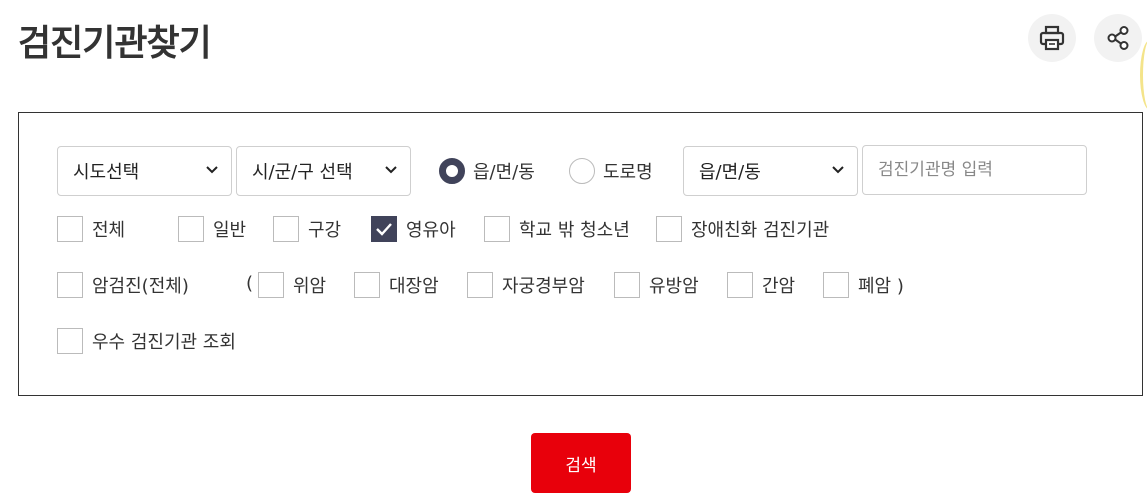 Image resolution: width=1147 pixels, height=498 pixels. I want to click on share-icon, so click(1118, 38).